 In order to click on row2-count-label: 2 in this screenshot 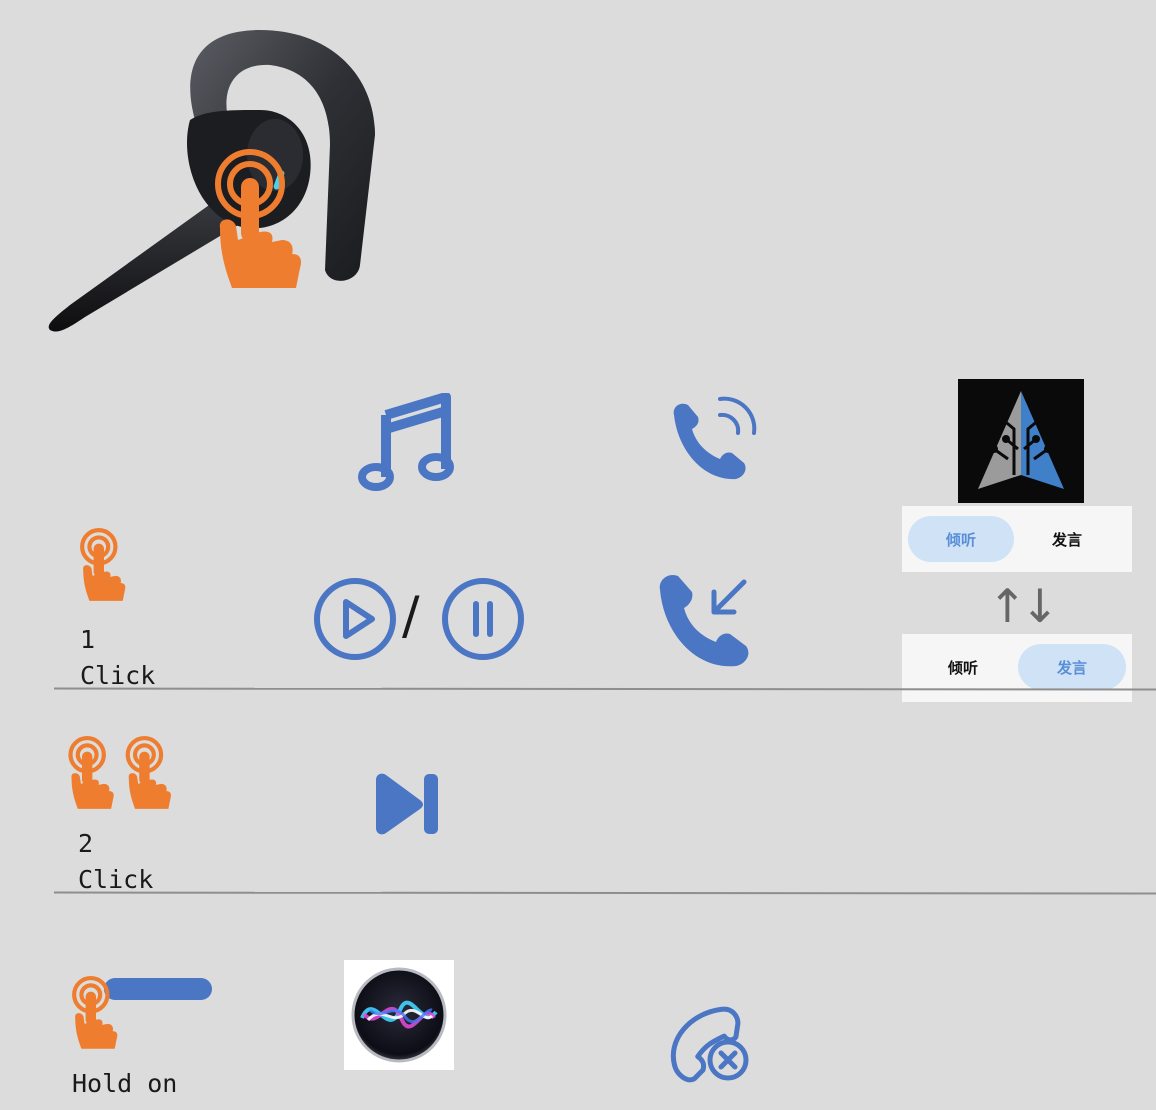, I will do `click(86, 843)`.